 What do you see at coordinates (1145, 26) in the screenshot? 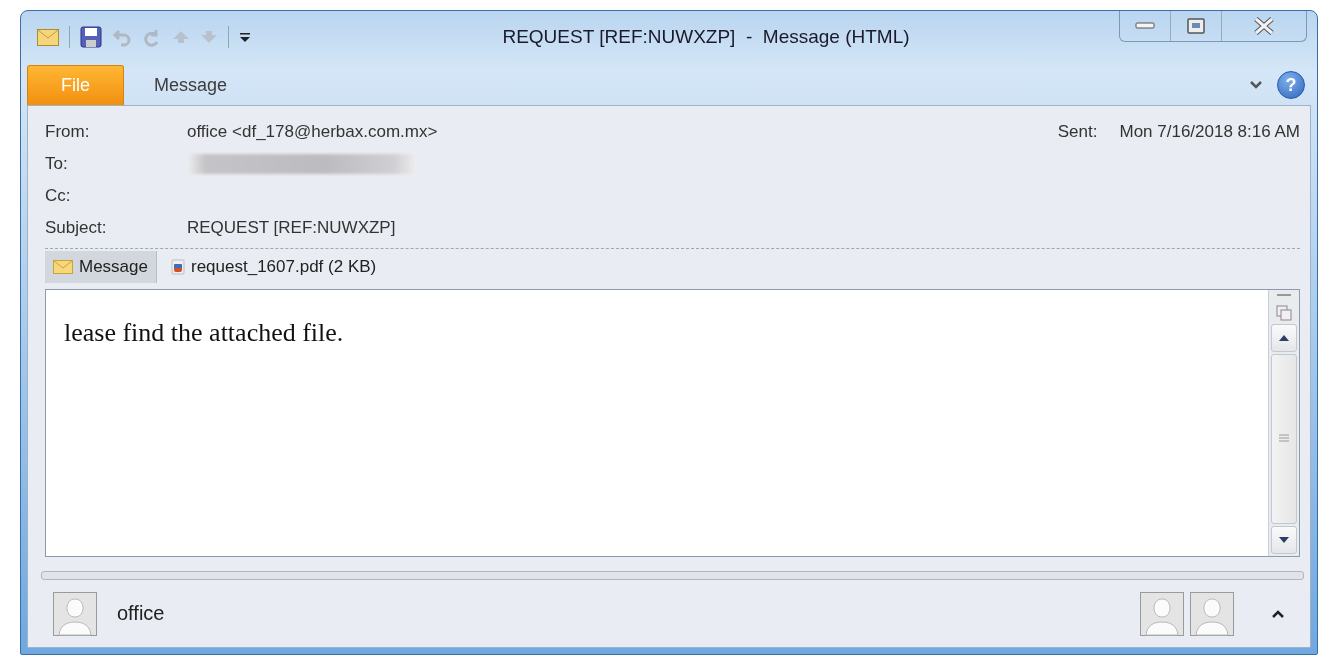
I see `minimize-icon` at bounding box center [1145, 26].